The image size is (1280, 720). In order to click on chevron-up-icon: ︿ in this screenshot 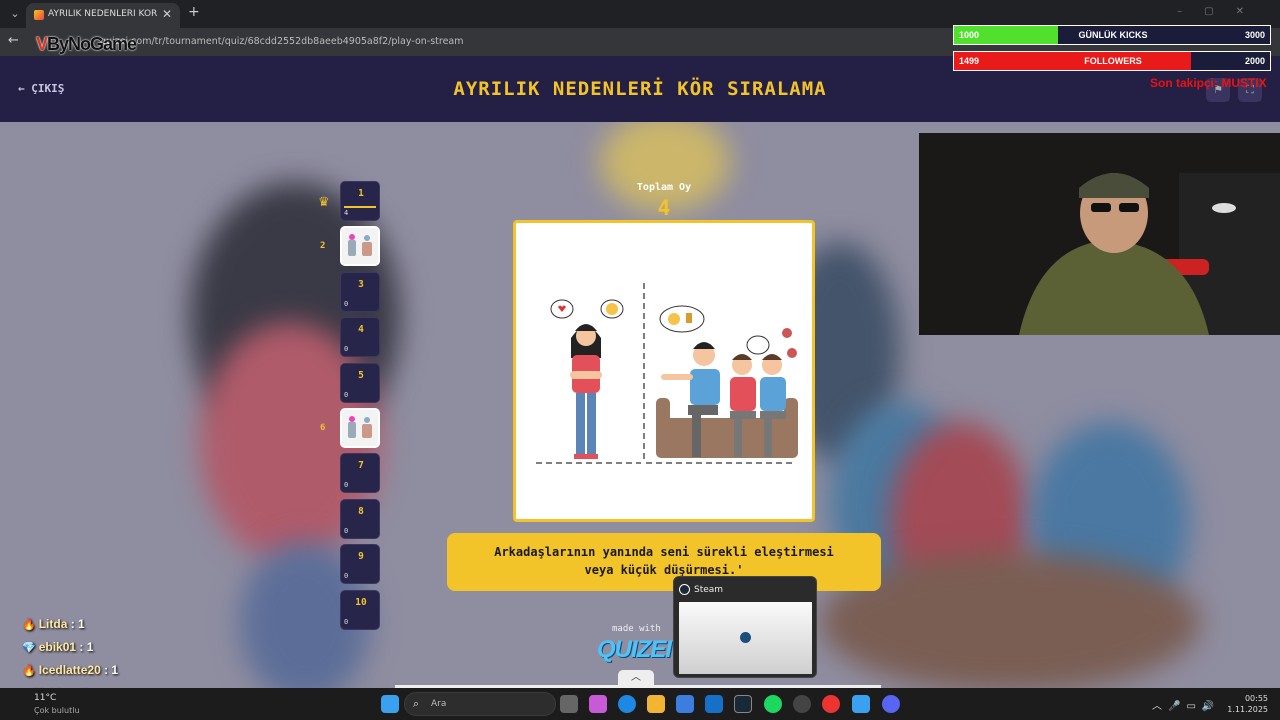, I will do `click(636, 678)`.